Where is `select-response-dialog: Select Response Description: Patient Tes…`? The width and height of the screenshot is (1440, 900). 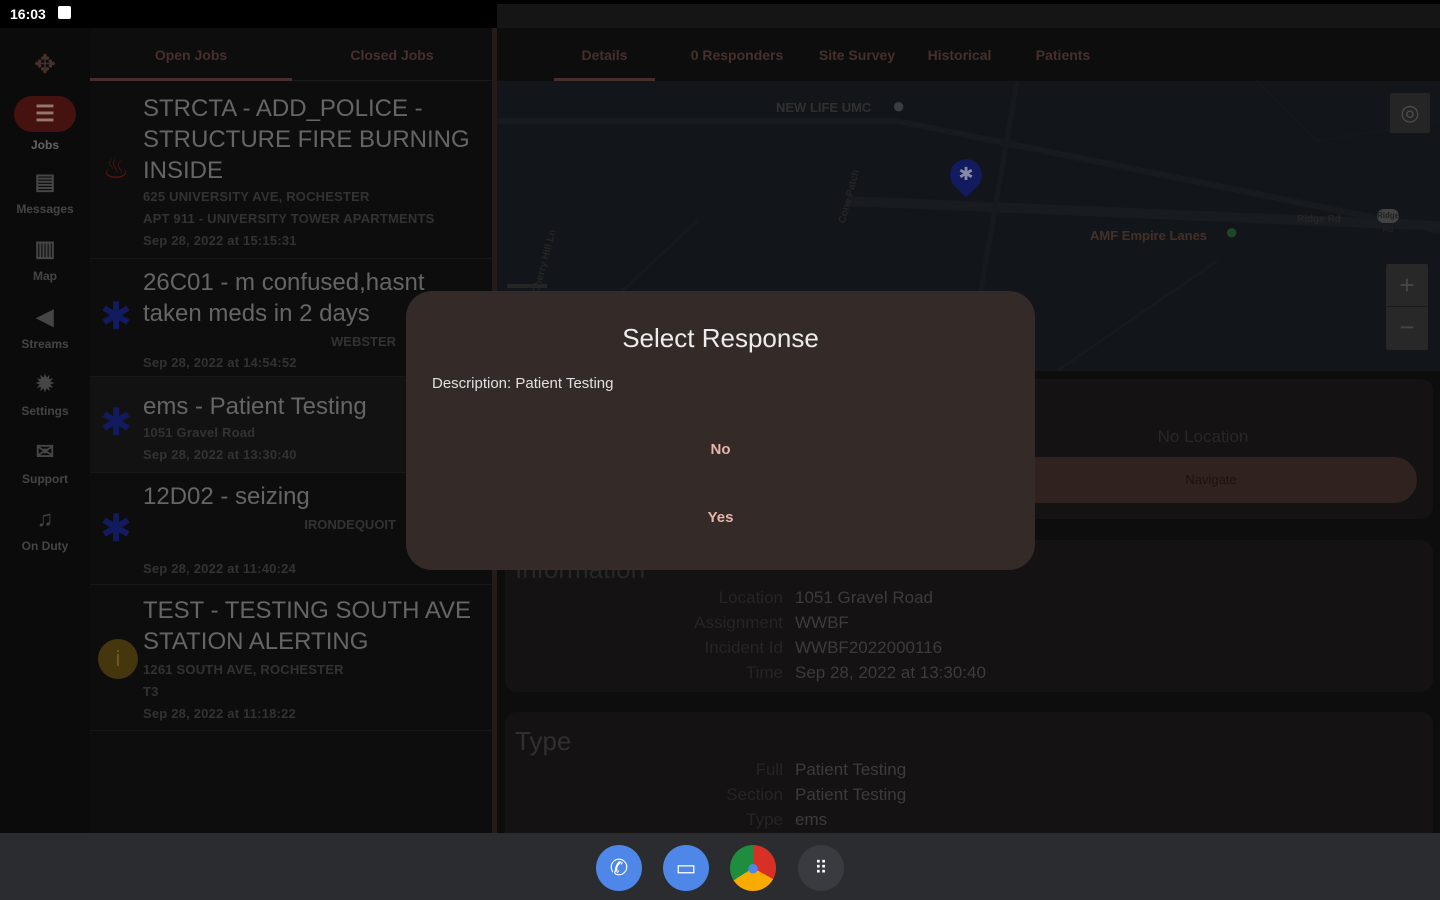
select-response-dialog: Select Response Description: Patient Tes… is located at coordinates (720, 430).